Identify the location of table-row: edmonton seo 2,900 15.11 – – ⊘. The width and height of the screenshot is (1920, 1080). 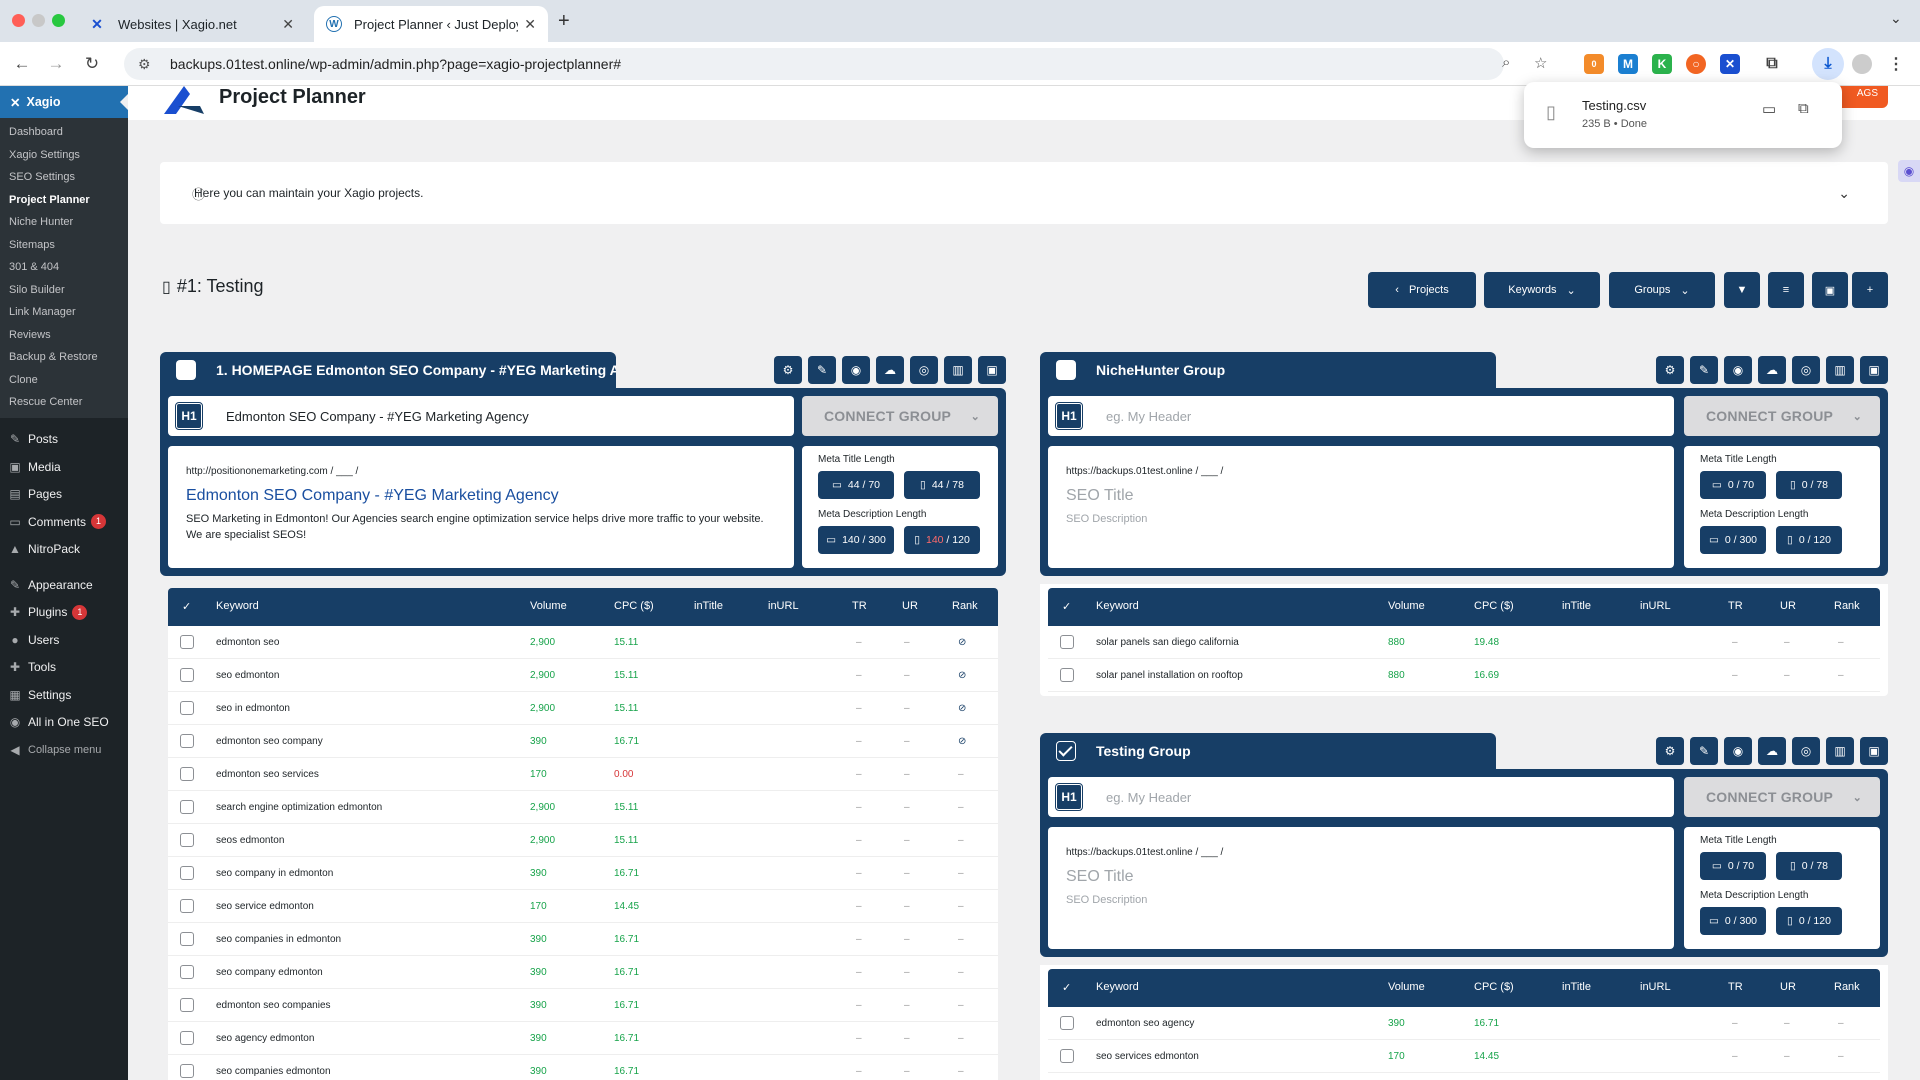
(583, 642).